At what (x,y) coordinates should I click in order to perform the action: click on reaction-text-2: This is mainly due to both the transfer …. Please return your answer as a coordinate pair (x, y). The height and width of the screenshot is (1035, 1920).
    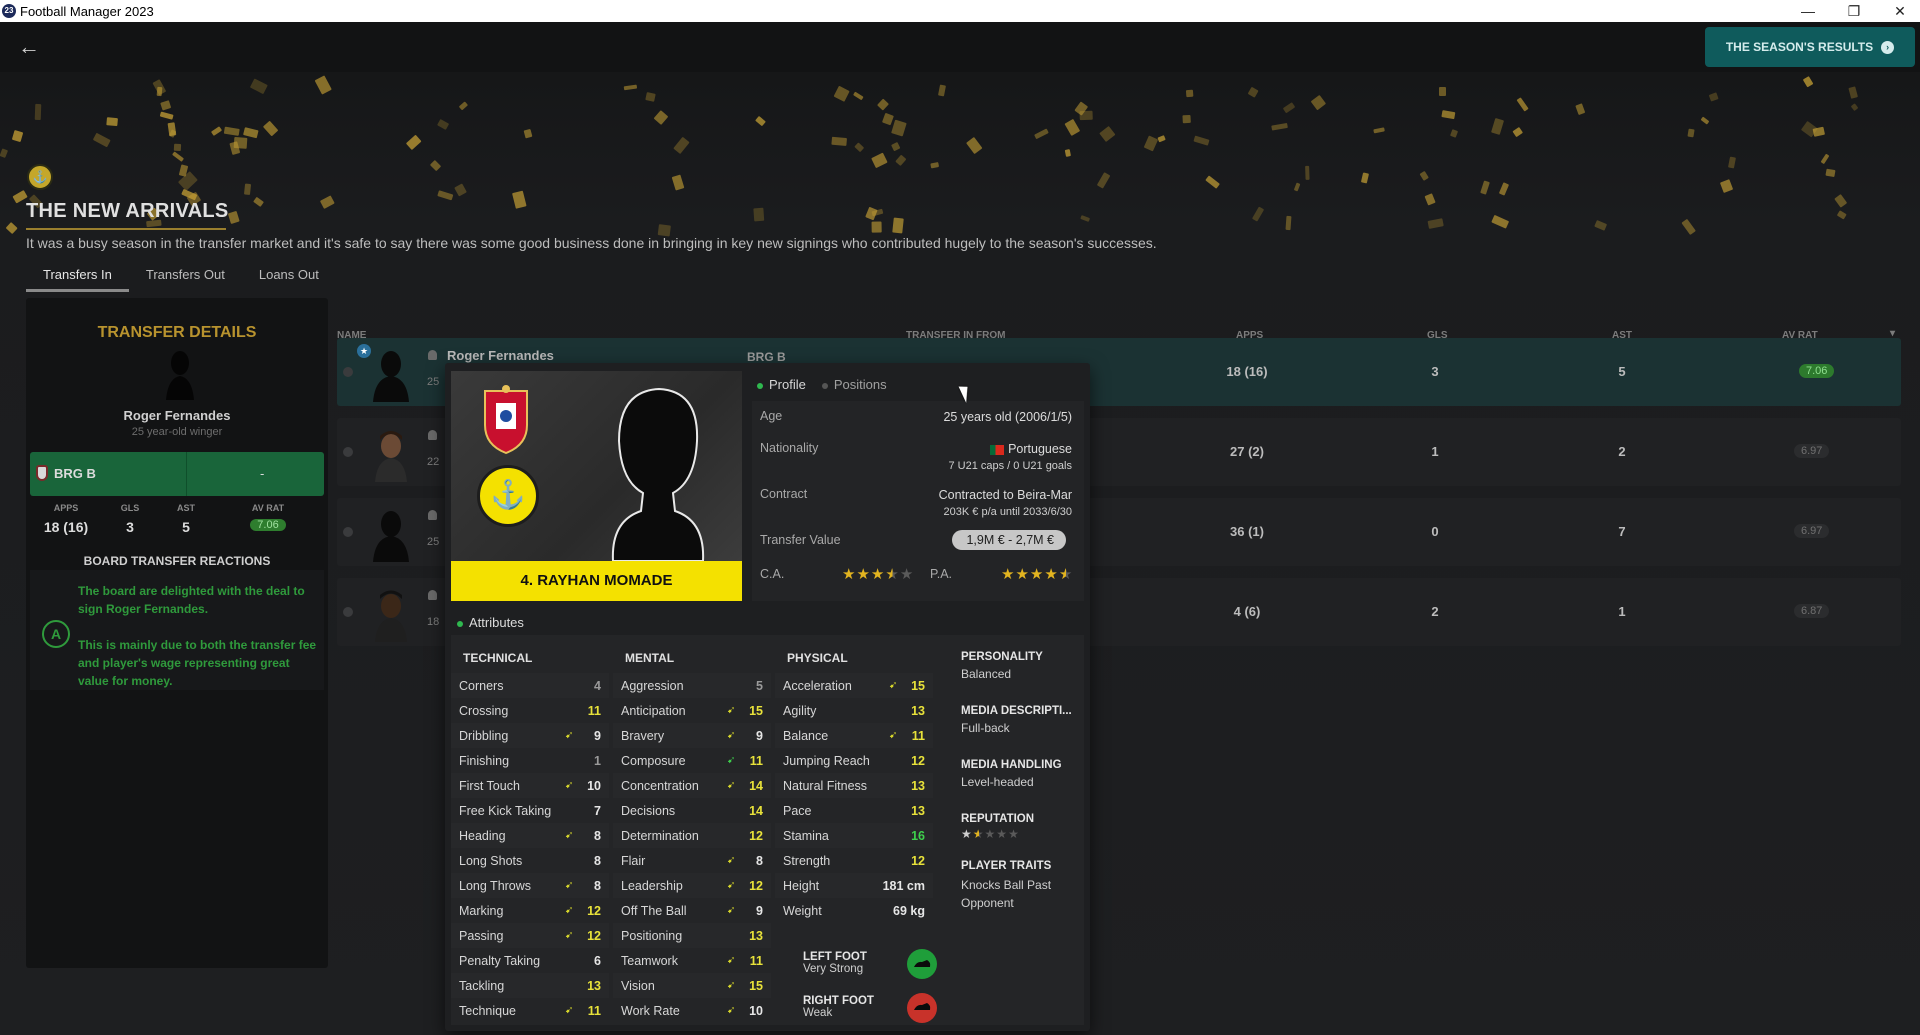
    Looking at the image, I should click on (197, 663).